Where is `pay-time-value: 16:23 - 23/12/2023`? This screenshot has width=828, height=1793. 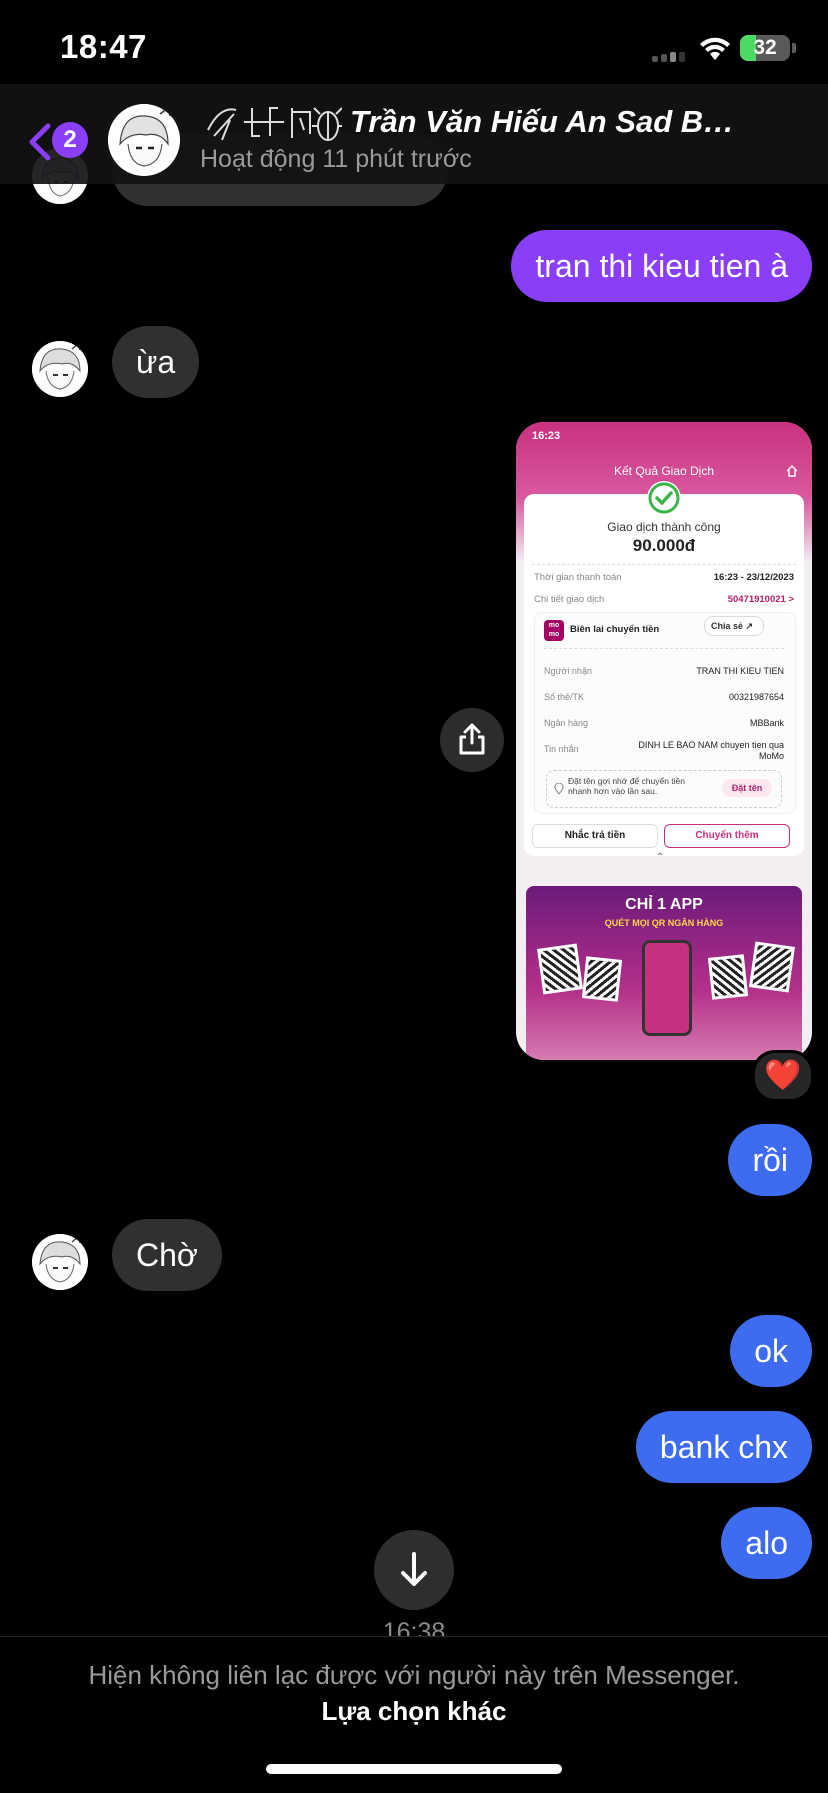 pay-time-value: 16:23 - 23/12/2023 is located at coordinates (753, 577).